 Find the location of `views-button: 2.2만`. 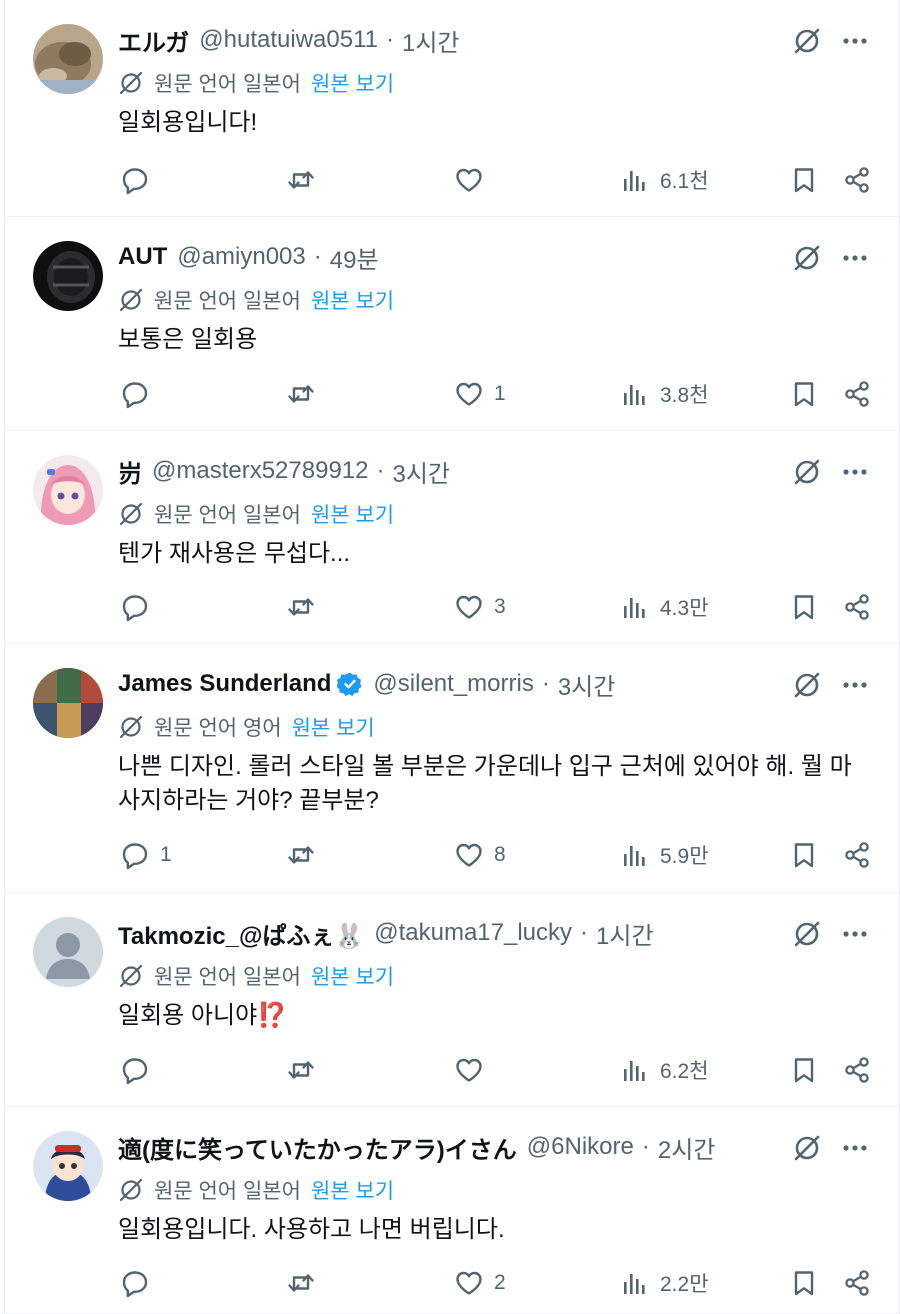

views-button: 2.2만 is located at coordinates (664, 1283).